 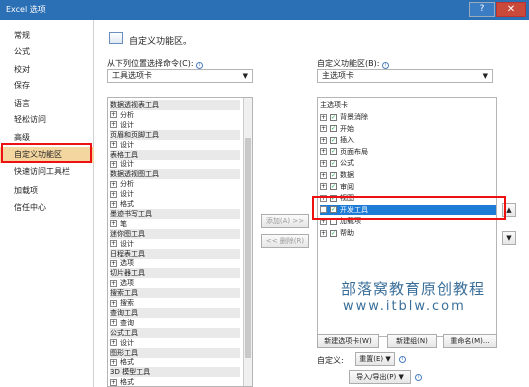 What do you see at coordinates (47, 36) in the screenshot?
I see `sidebar-item: 常规` at bounding box center [47, 36].